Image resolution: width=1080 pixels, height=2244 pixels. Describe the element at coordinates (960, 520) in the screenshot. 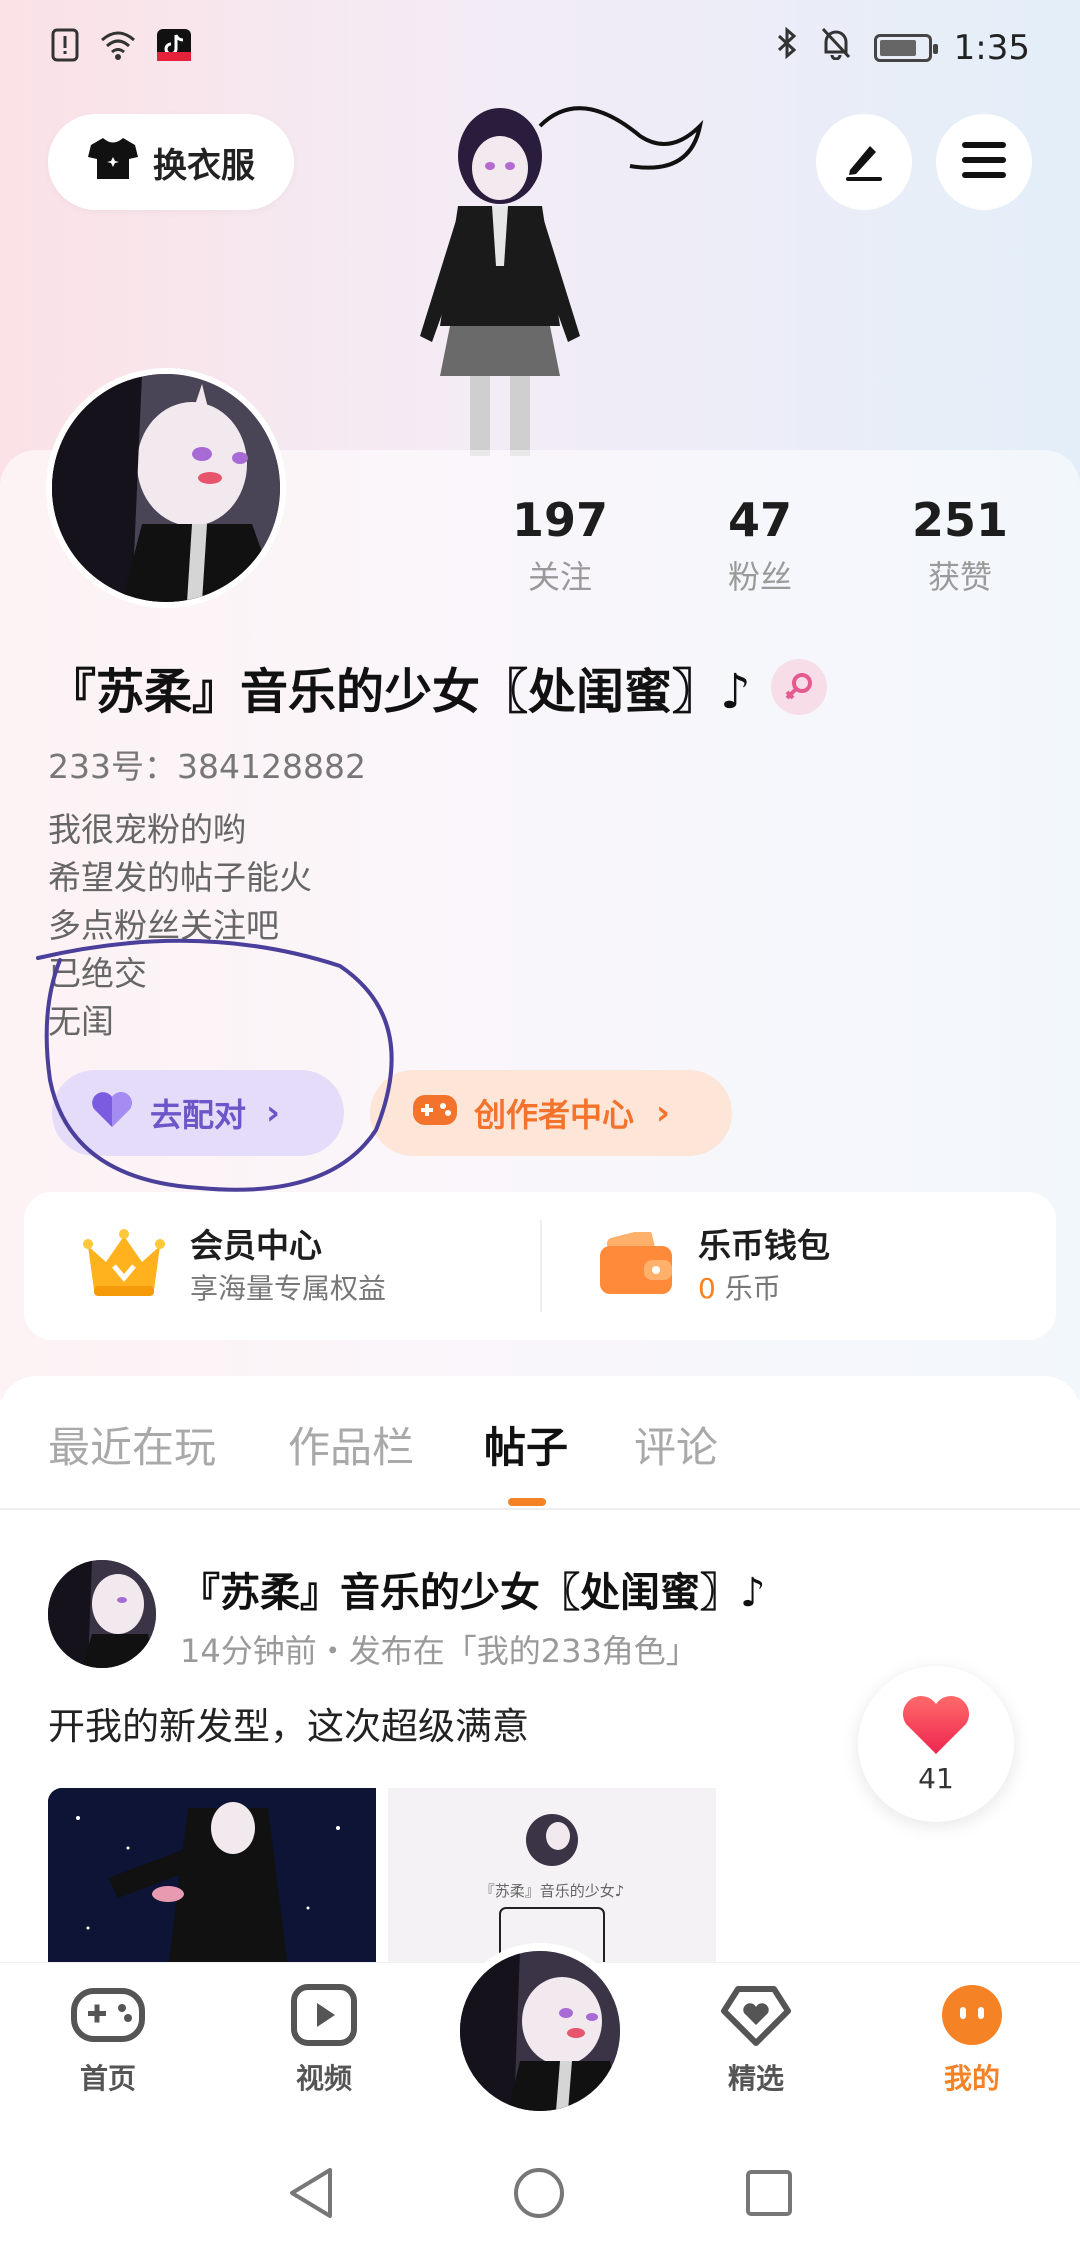

I see `likes-count: 251` at that location.